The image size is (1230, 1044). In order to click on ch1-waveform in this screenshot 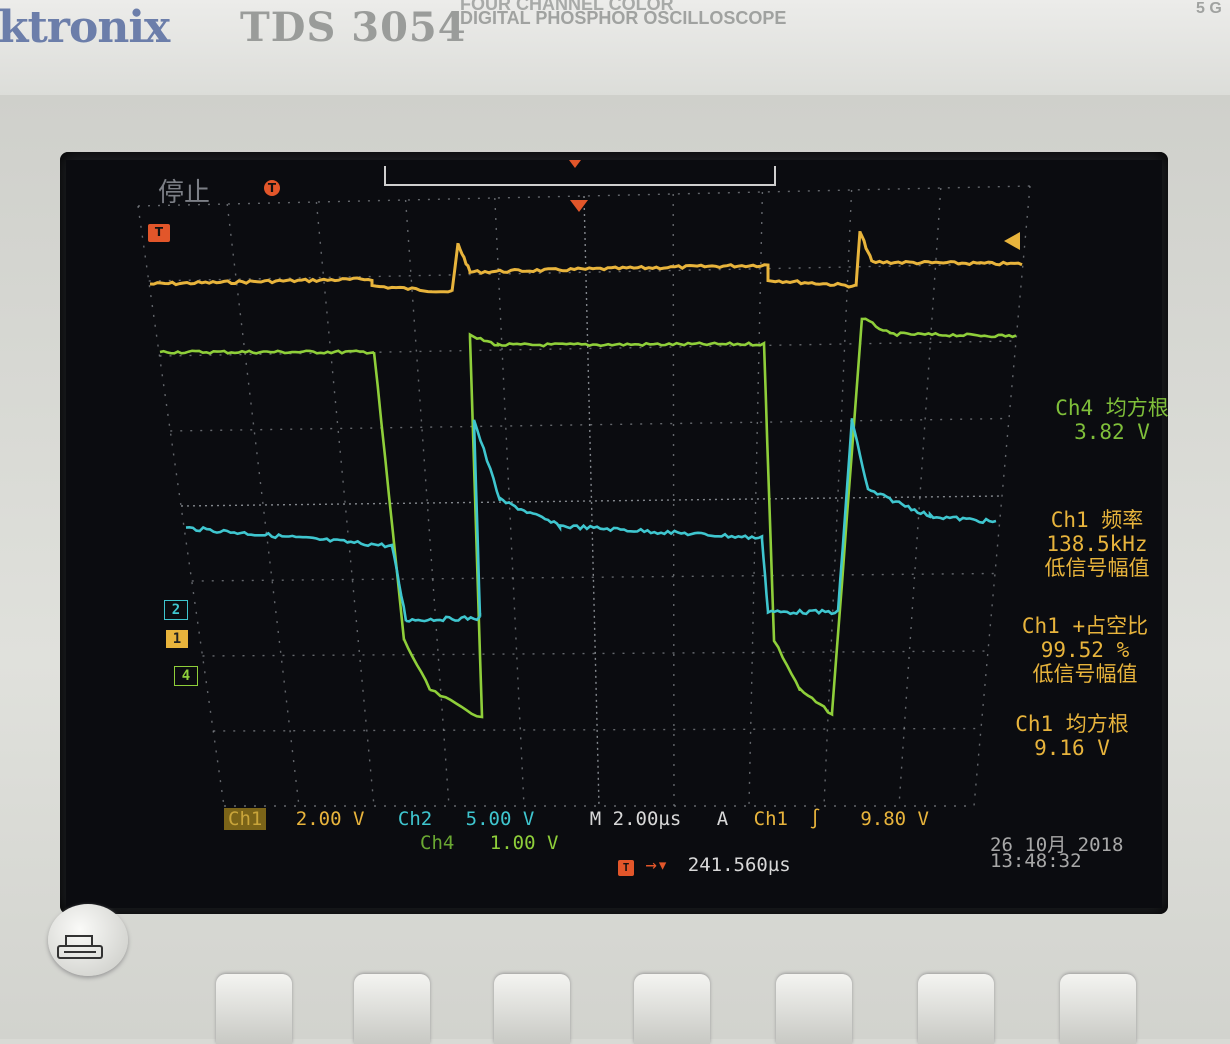, I will do `click(586, 262)`.